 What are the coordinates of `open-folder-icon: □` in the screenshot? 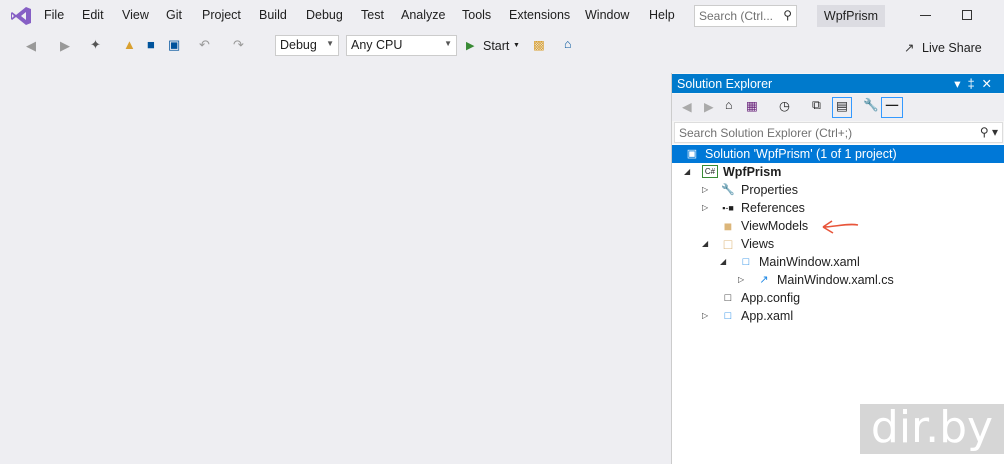 It's located at (728, 244).